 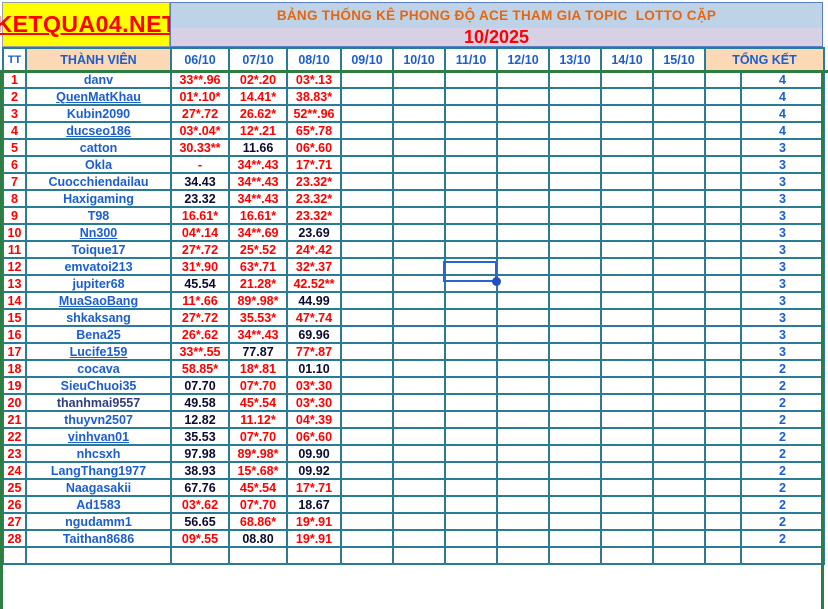 What do you see at coordinates (314, 113) in the screenshot?
I see `score-cell: 52**.96` at bounding box center [314, 113].